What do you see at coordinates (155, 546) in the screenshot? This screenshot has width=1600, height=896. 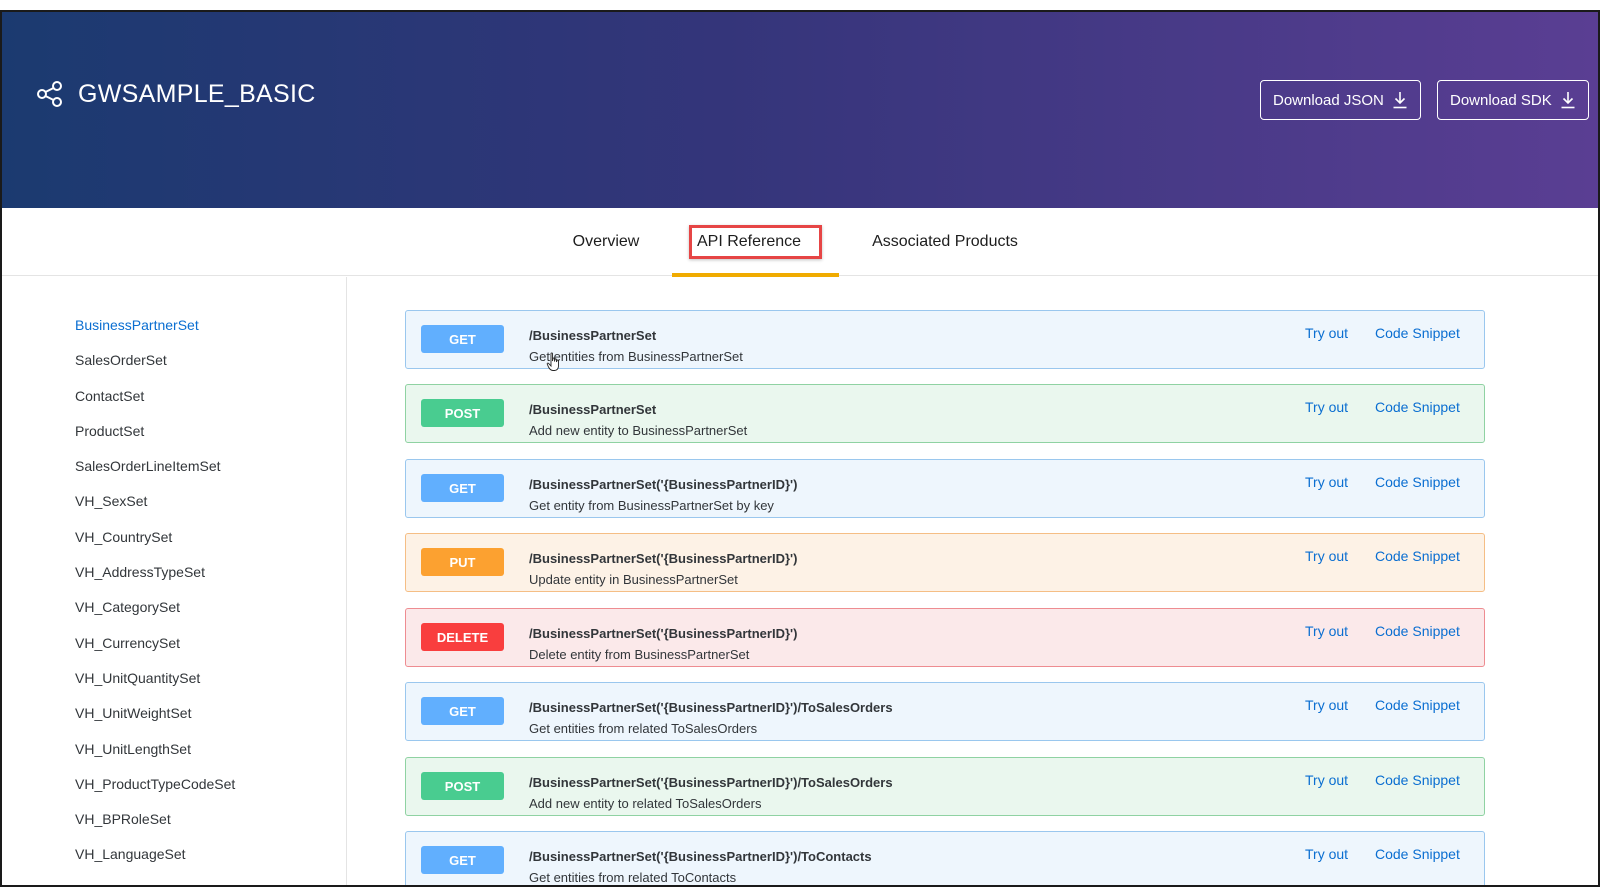 I see `sidebar-item-vh-countryset: VH_CountrySet` at bounding box center [155, 546].